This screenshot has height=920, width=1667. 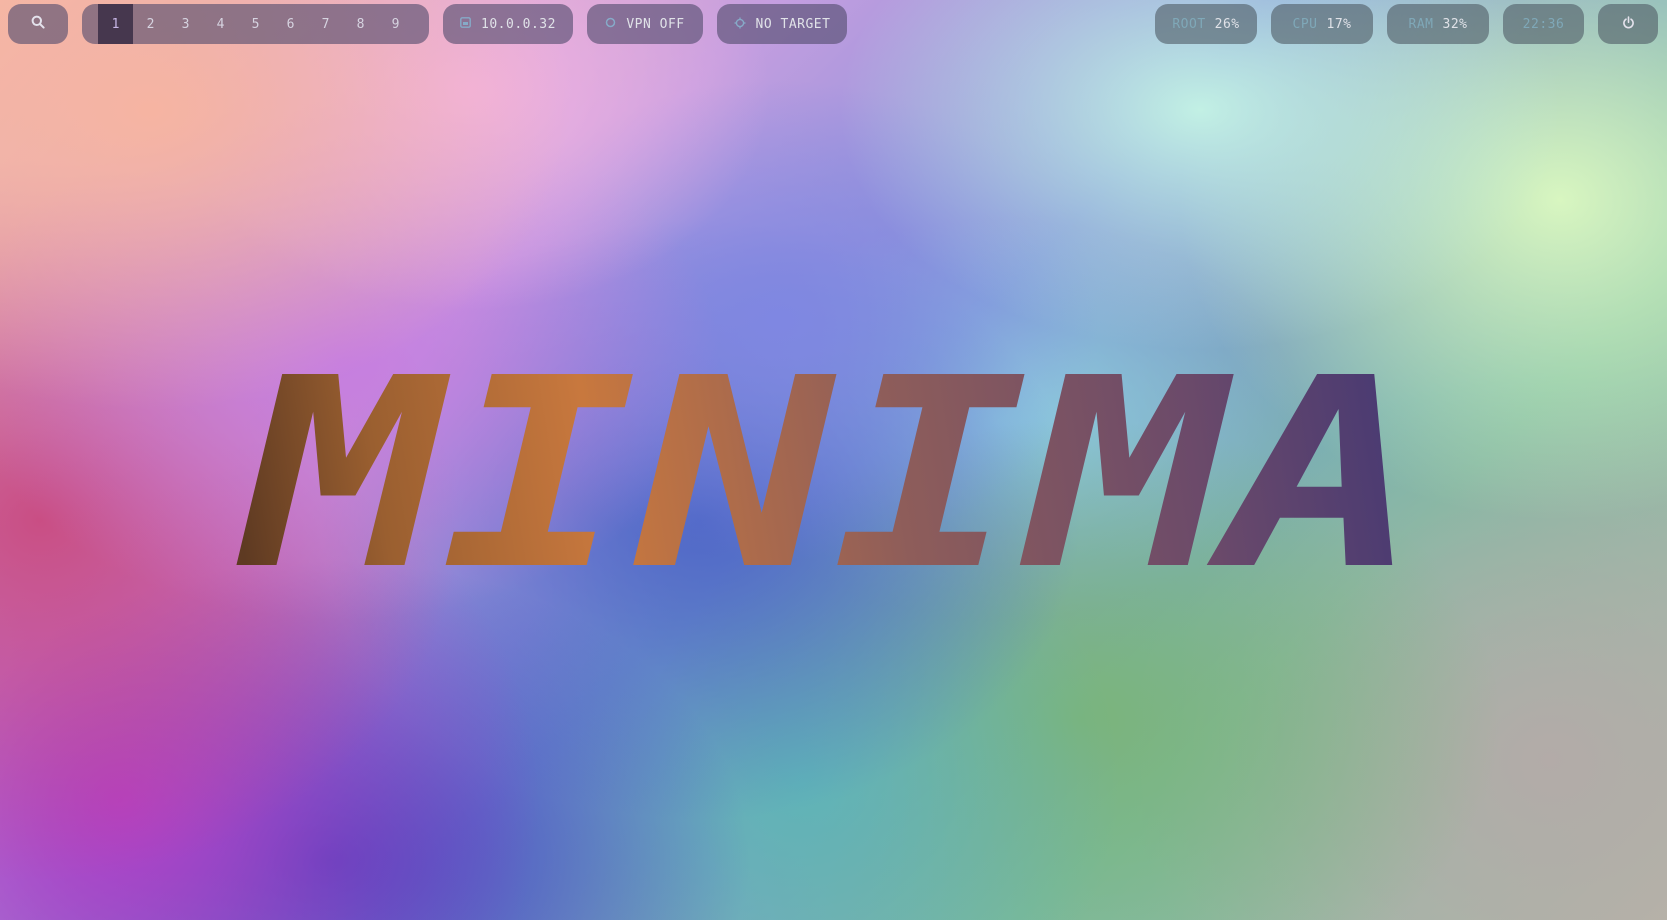 What do you see at coordinates (395, 24) in the screenshot?
I see `workspace-9: 9` at bounding box center [395, 24].